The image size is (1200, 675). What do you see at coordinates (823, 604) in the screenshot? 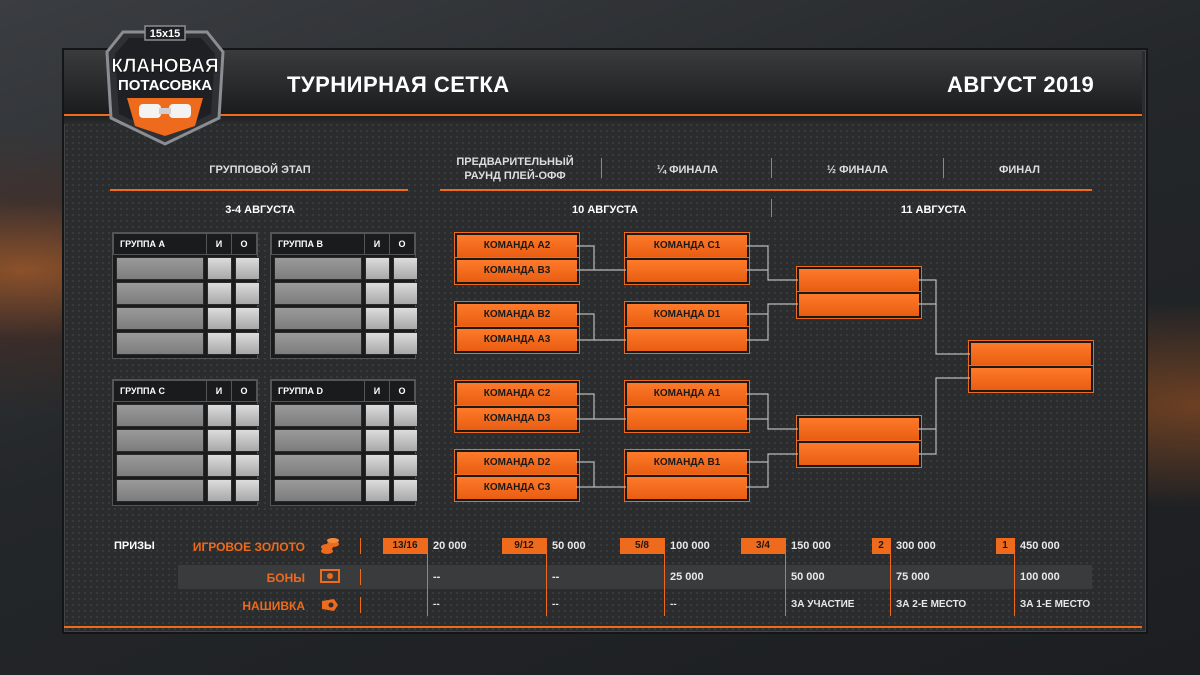
I see `patch-value: ЗА УЧАСТИЕ` at bounding box center [823, 604].